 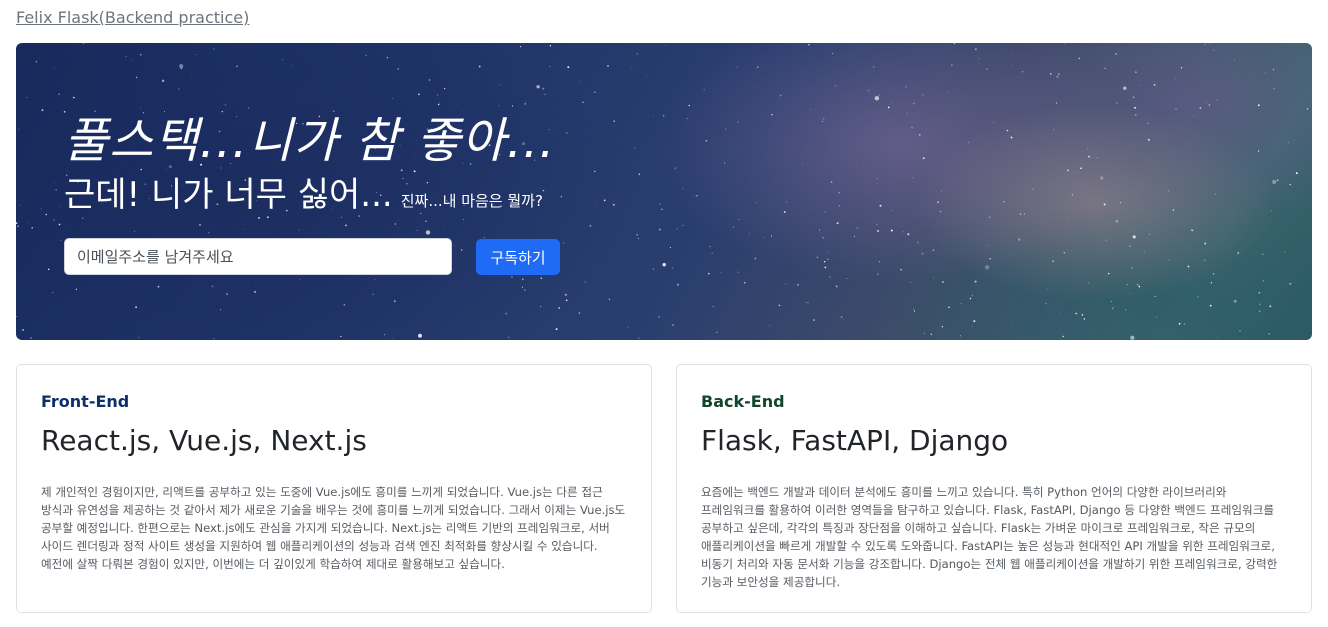 I want to click on email-input, so click(x=258, y=256).